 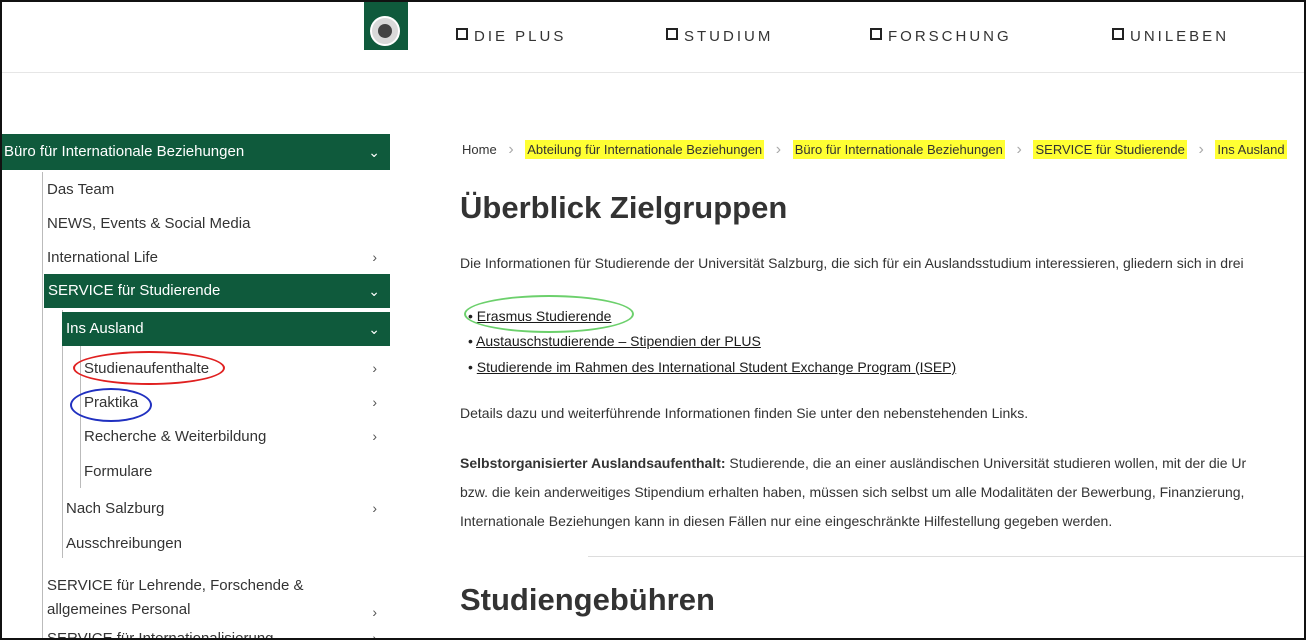 I want to click on self-organized-label: Selbstorganisierter Auslandsaufenthalt:, so click(x=593, y=463).